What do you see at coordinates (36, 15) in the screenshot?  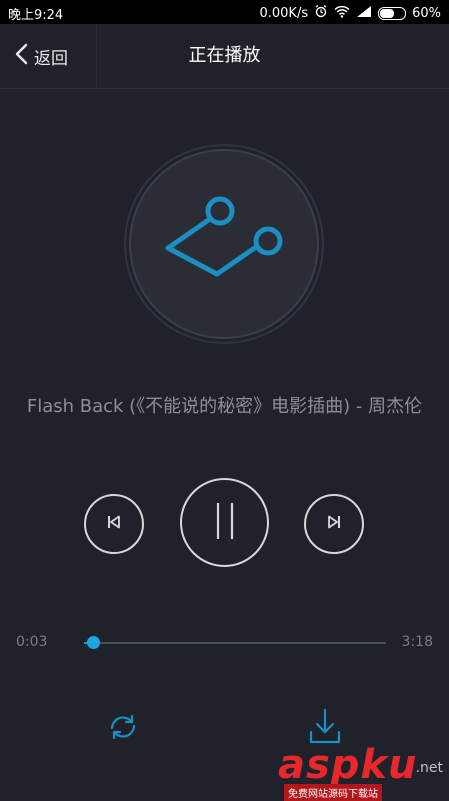 I see `status-time: 晚上9:24` at bounding box center [36, 15].